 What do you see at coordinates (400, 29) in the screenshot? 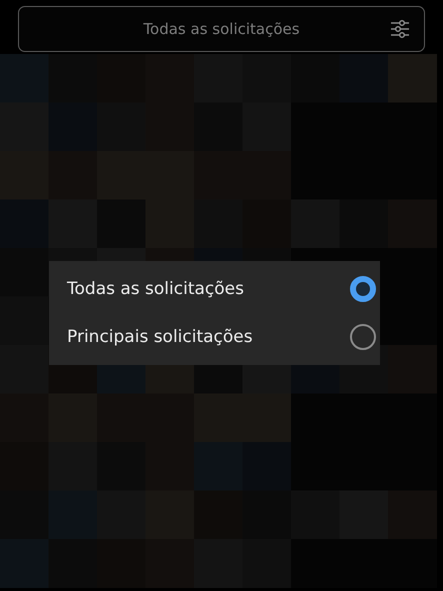
I see `filter-icon` at bounding box center [400, 29].